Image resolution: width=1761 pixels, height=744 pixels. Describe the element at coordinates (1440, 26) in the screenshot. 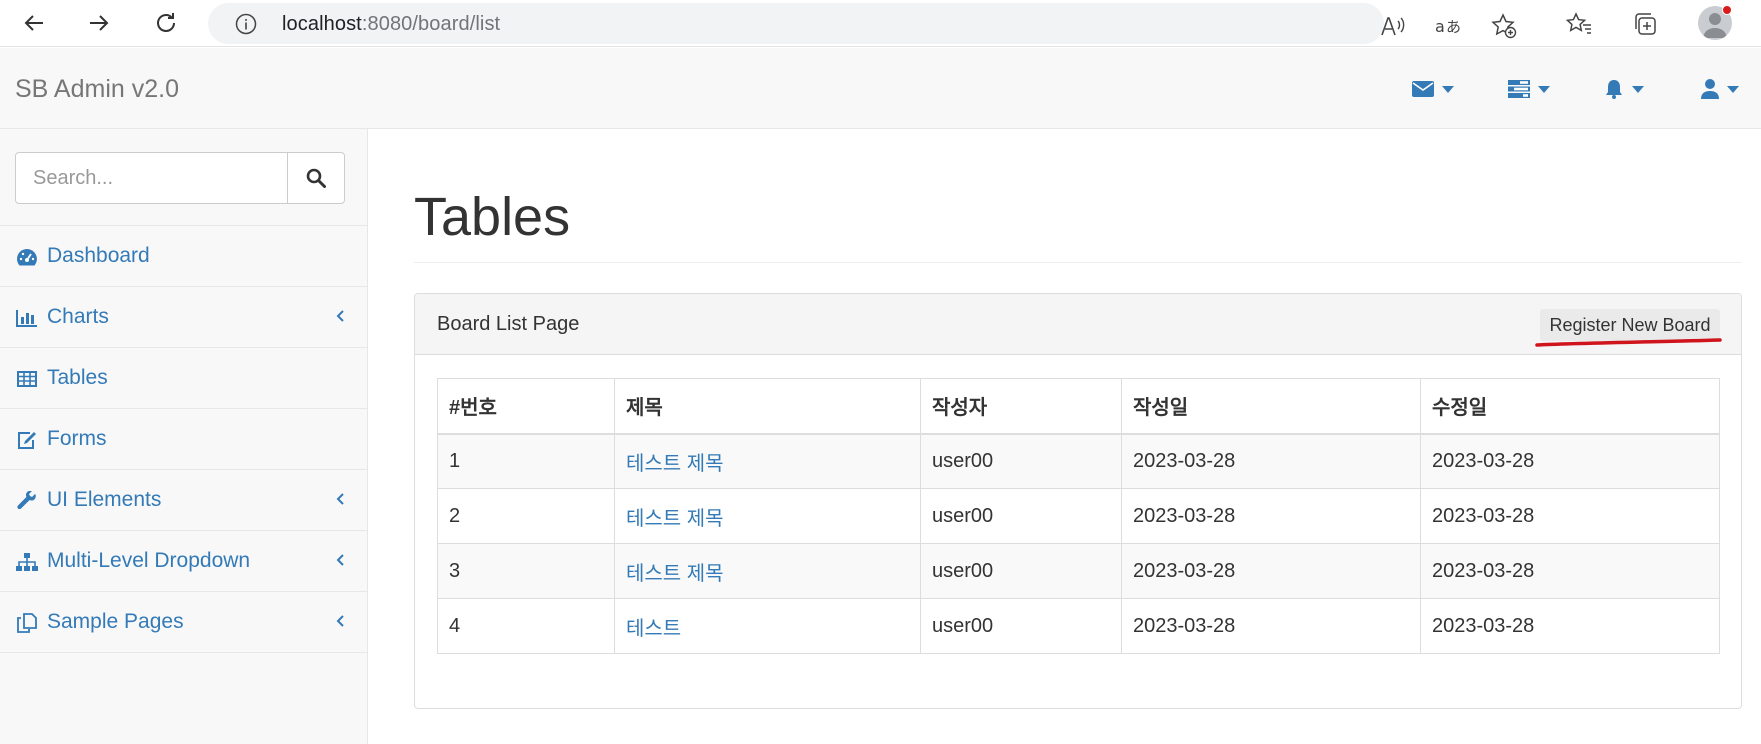

I see `svg-text: a` at that location.